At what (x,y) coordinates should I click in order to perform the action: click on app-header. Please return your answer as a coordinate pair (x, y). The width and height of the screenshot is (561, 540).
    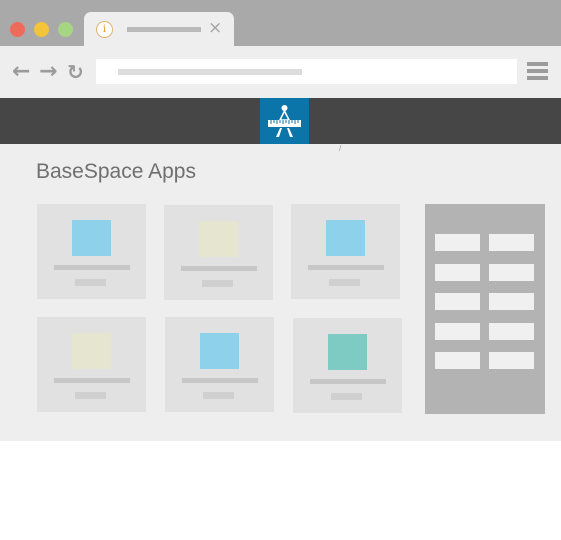
    Looking at the image, I should click on (280, 121).